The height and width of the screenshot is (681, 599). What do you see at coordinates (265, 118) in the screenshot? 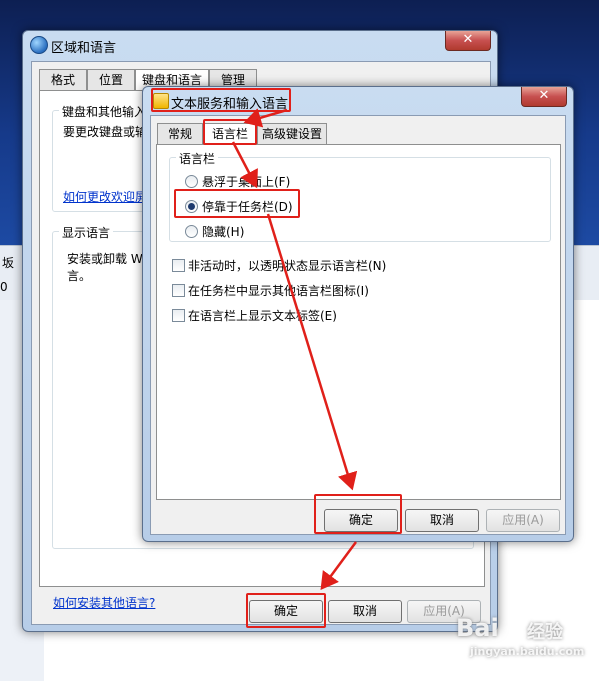
I see `arrow-to-tab` at bounding box center [265, 118].